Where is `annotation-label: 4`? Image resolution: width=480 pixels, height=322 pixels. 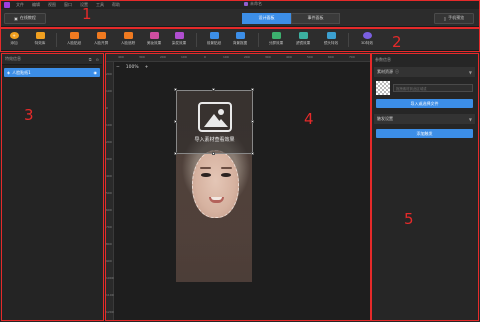
annotation-label: 4 is located at coordinates (309, 119).